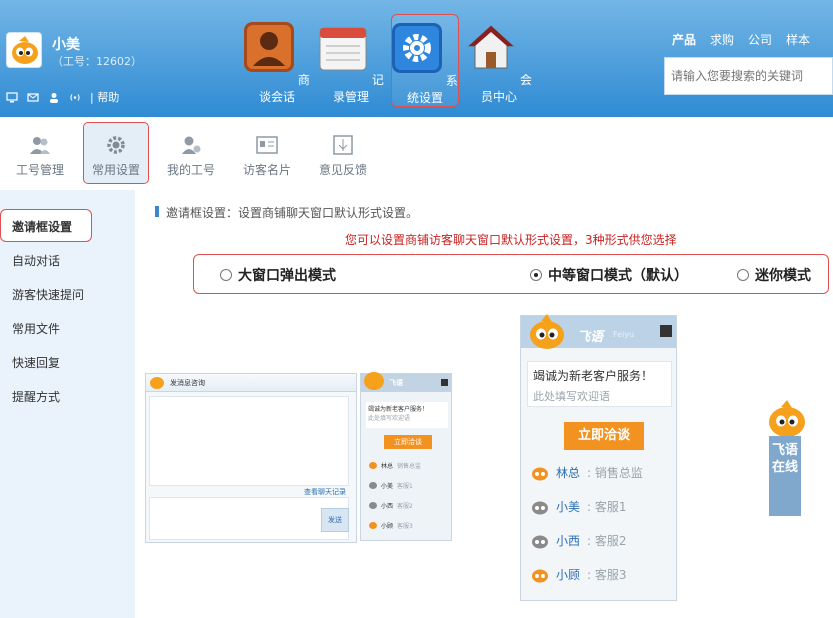 This screenshot has height=618, width=833. What do you see at coordinates (249, 518) in the screenshot?
I see `preview-input-area` at bounding box center [249, 518].